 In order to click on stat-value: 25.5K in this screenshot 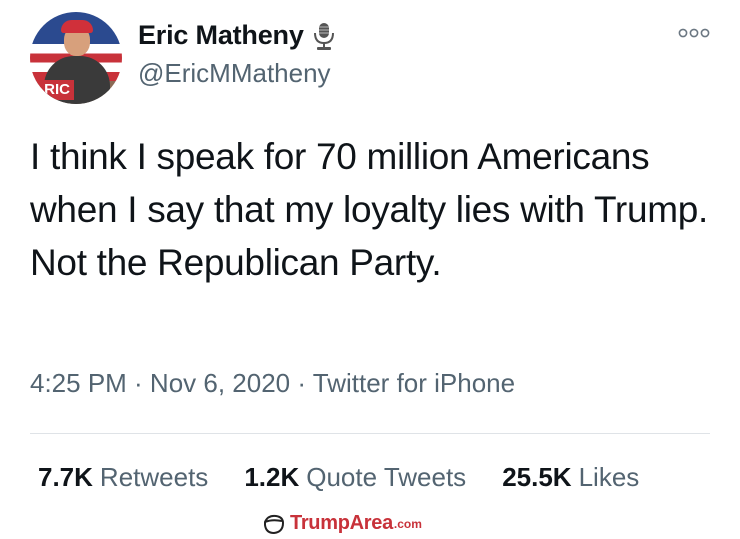, I will do `click(537, 477)`.